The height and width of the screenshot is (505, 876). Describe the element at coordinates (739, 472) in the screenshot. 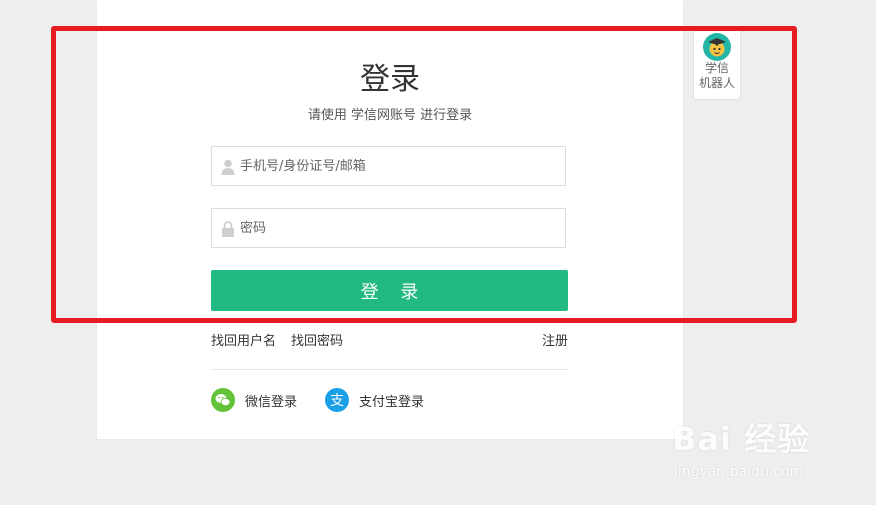

I see `watermark-url: jingyan.baidu.com` at that location.